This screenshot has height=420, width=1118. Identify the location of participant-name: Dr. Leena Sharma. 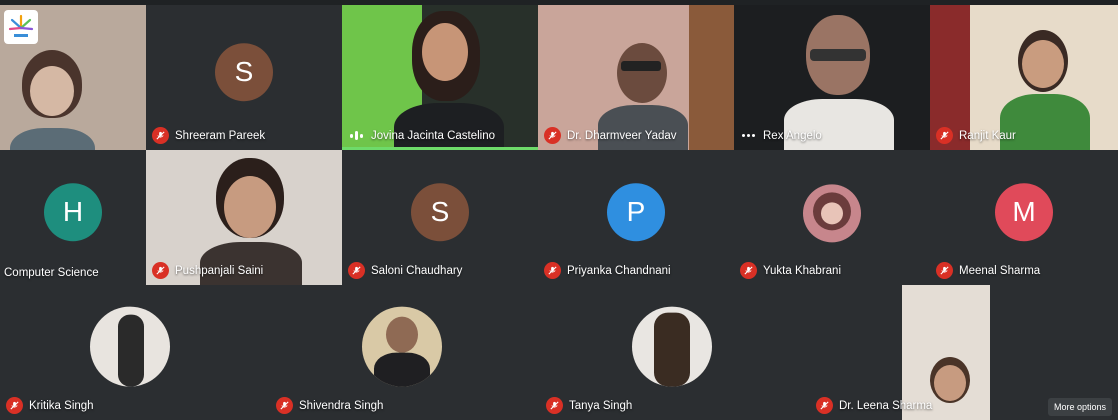
(886, 405).